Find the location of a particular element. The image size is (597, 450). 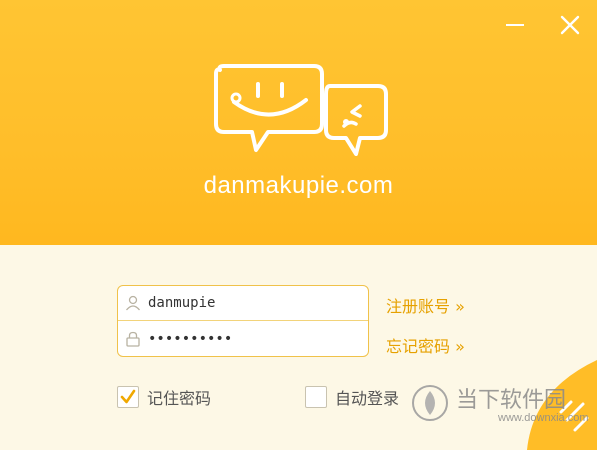

minimize-button is located at coordinates (515, 25).